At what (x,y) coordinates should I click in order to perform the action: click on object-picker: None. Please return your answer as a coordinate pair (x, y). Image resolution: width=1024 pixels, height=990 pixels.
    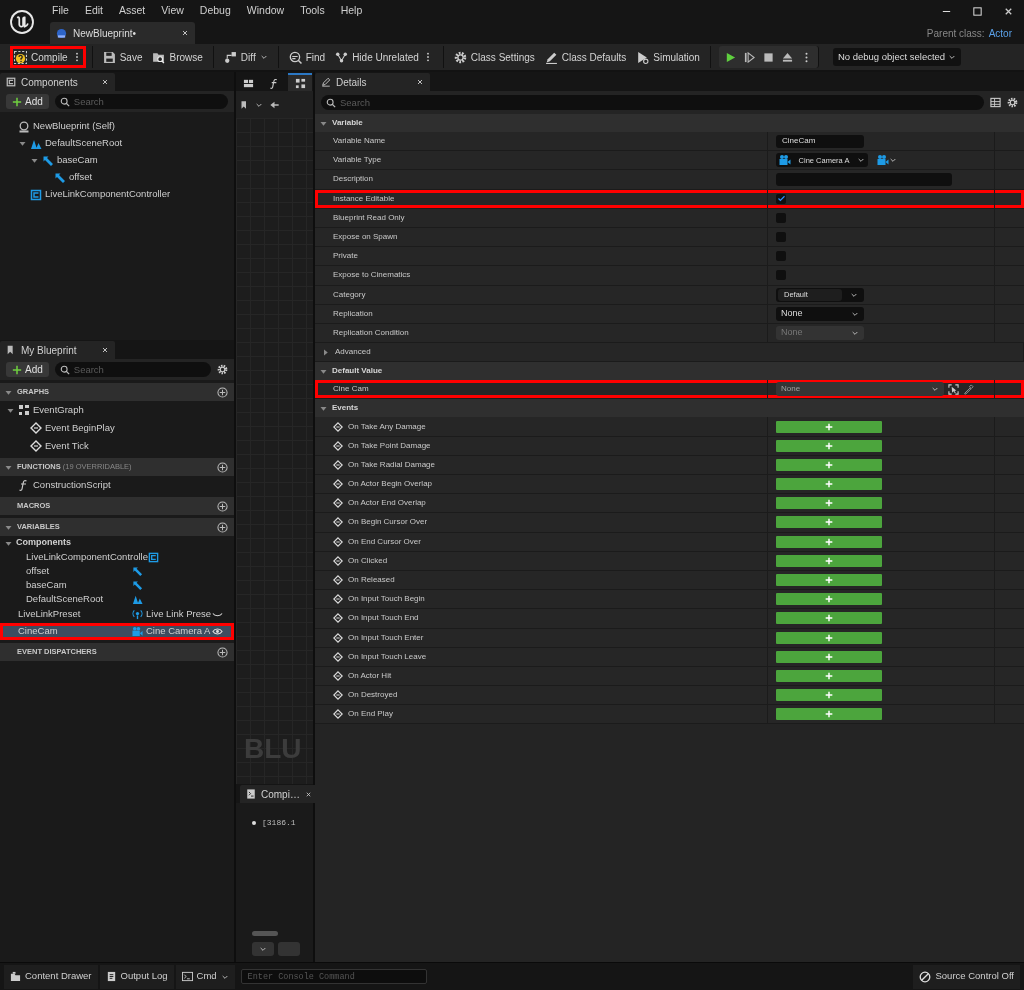
    Looking at the image, I should click on (860, 389).